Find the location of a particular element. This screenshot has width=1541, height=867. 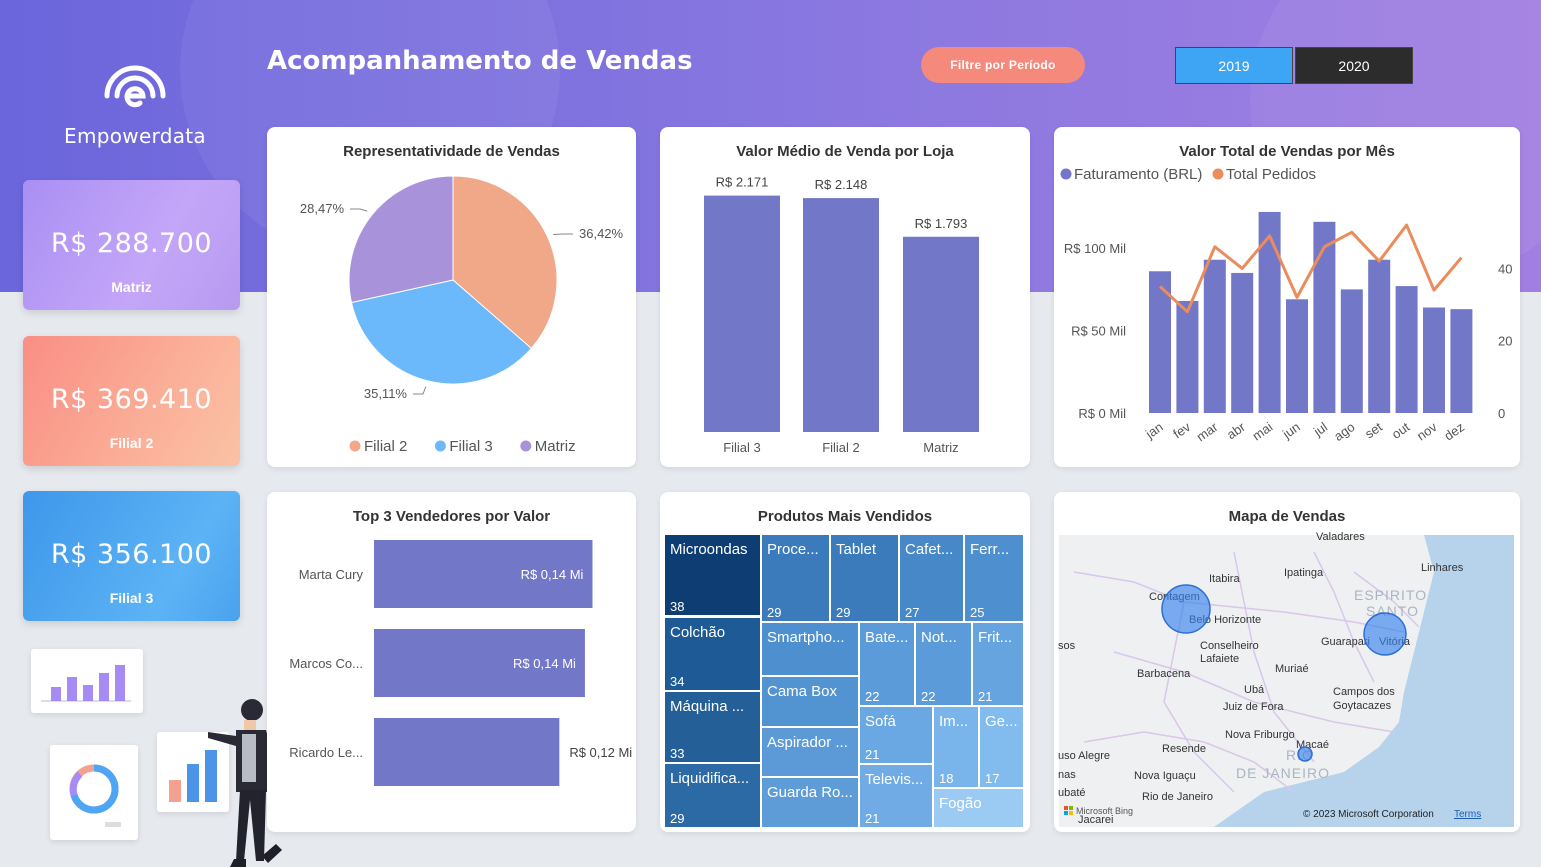

treemap-cell-label: Sofá is located at coordinates (881, 721).